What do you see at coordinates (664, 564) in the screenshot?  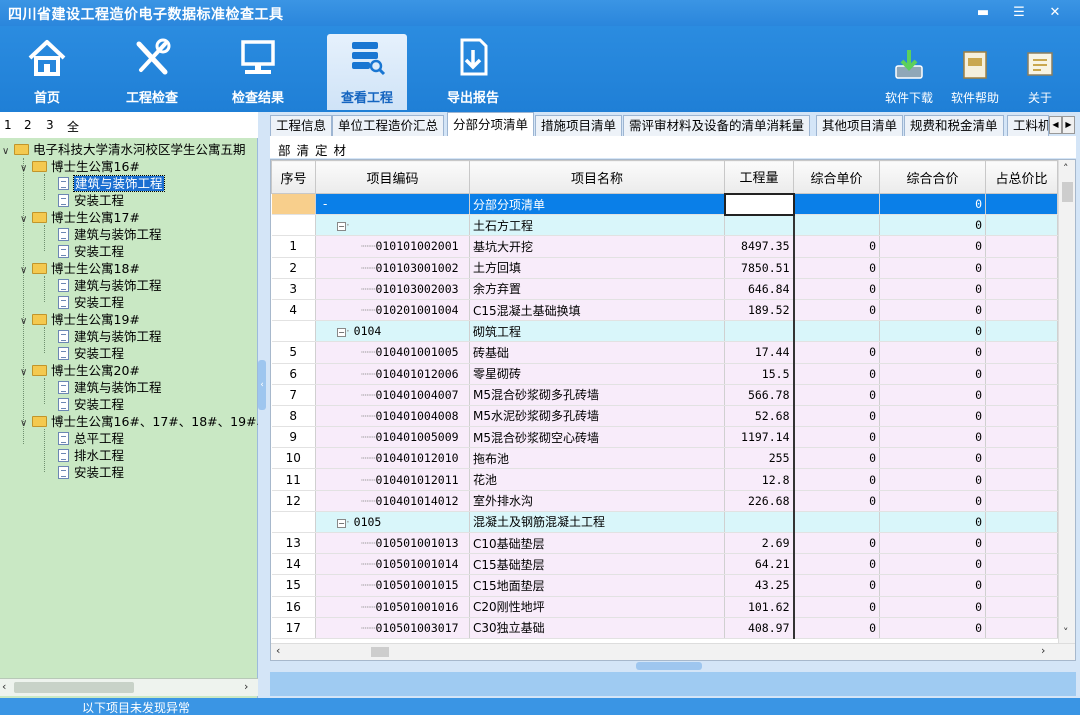 I see `table-row: 14 ┈┈010501001014 C15基础垫层 64.21 0 0` at bounding box center [664, 564].